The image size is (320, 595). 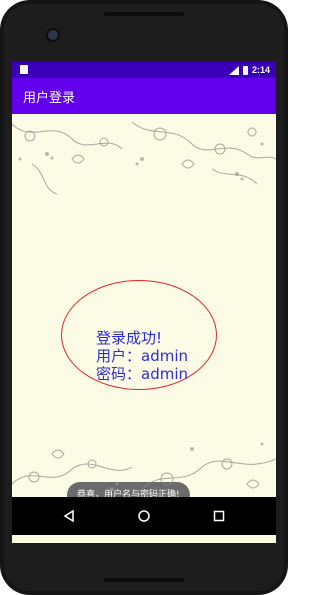 What do you see at coordinates (24, 69) in the screenshot?
I see `sd-card-icon` at bounding box center [24, 69].